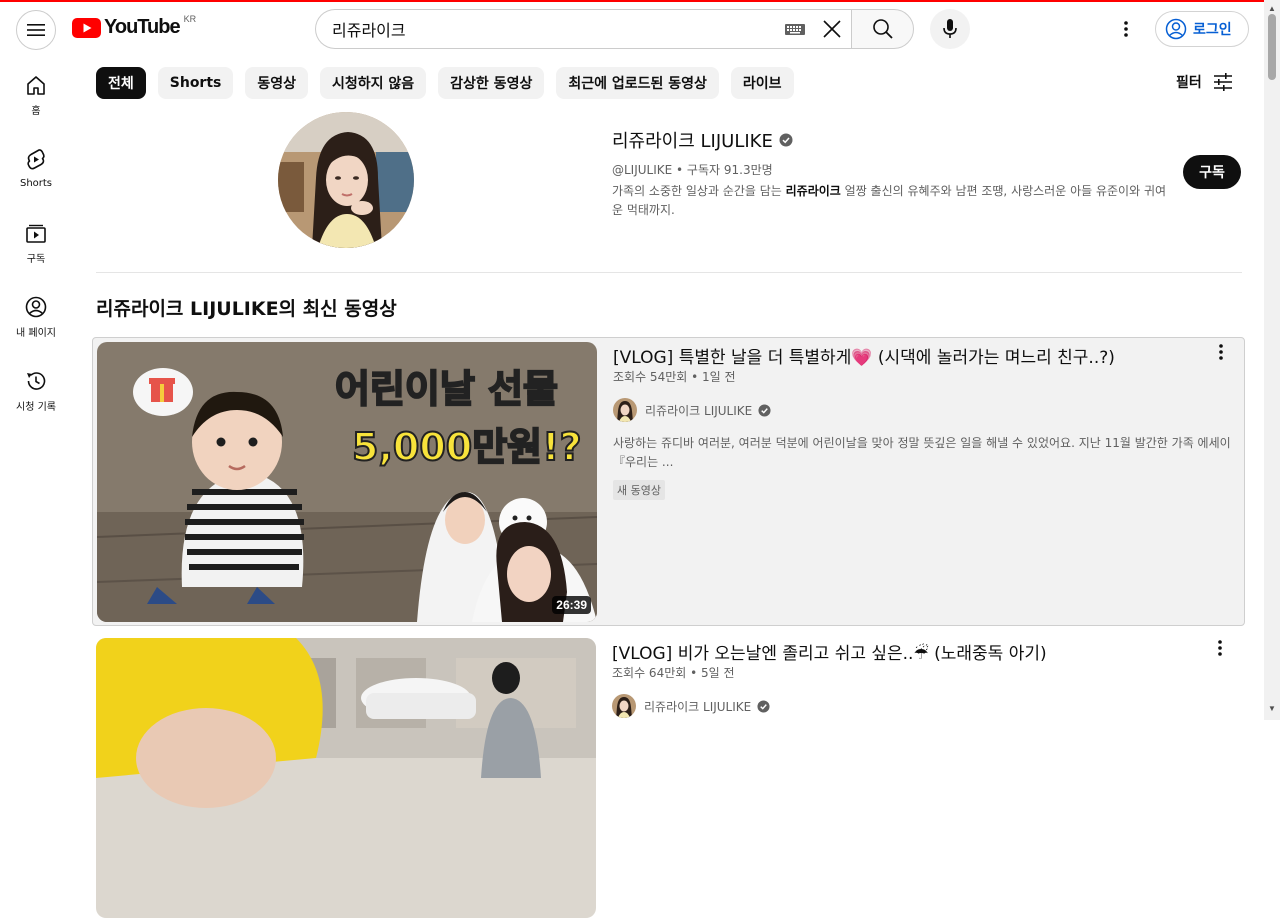 The height and width of the screenshot is (924, 1280). I want to click on account-circle-icon, so click(1176, 29).